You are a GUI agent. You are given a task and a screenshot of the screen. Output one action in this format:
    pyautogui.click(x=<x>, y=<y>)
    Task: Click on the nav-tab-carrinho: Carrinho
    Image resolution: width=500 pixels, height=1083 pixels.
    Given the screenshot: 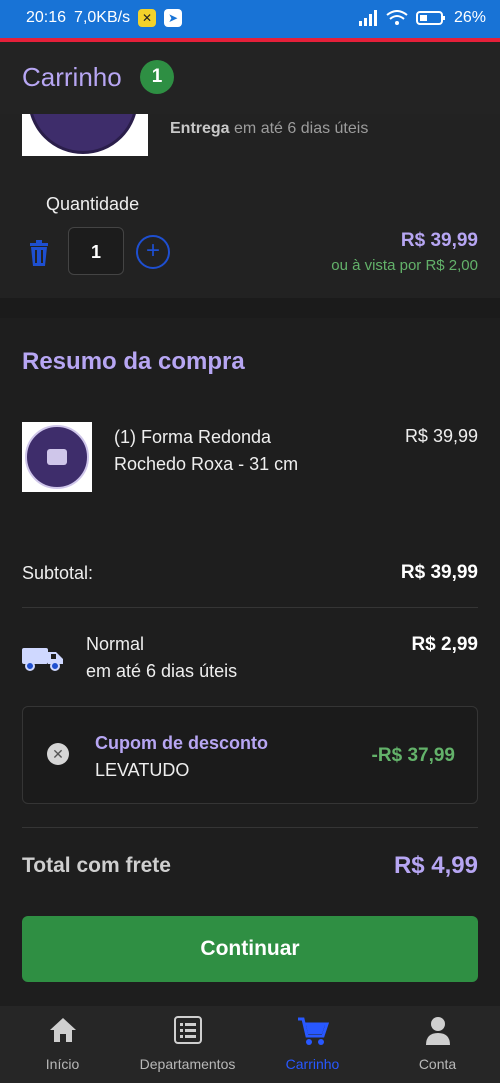 What is the action you would take?
    pyautogui.click(x=312, y=1044)
    